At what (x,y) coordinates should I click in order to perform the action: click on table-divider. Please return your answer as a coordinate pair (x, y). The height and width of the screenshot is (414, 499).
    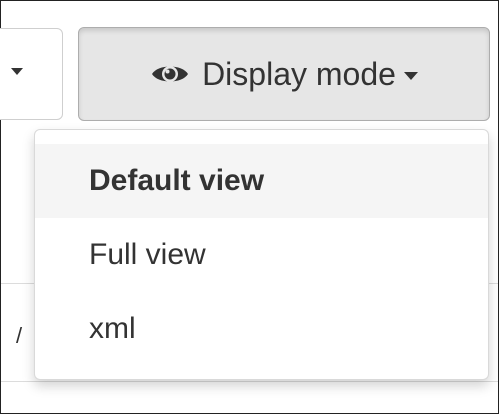
    Looking at the image, I should click on (249, 381).